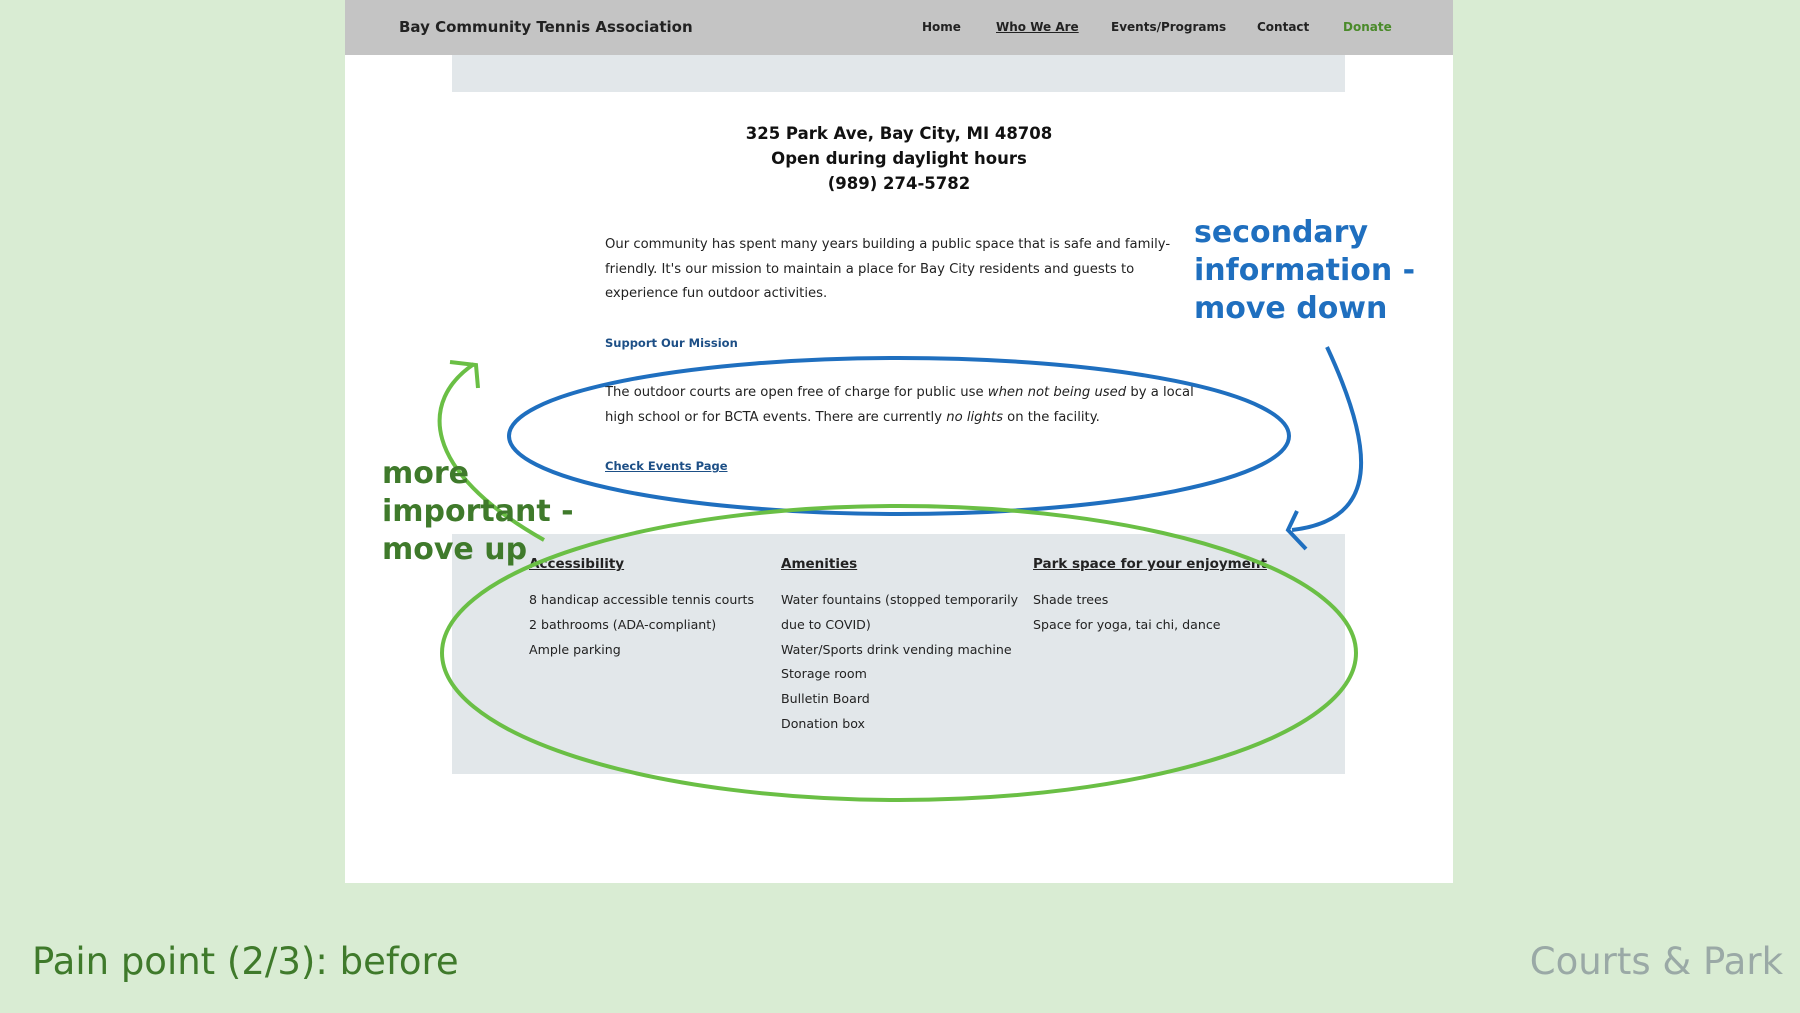 This screenshot has height=1013, width=1800. What do you see at coordinates (1327, 439) in the screenshot?
I see `move-down-arrow` at bounding box center [1327, 439].